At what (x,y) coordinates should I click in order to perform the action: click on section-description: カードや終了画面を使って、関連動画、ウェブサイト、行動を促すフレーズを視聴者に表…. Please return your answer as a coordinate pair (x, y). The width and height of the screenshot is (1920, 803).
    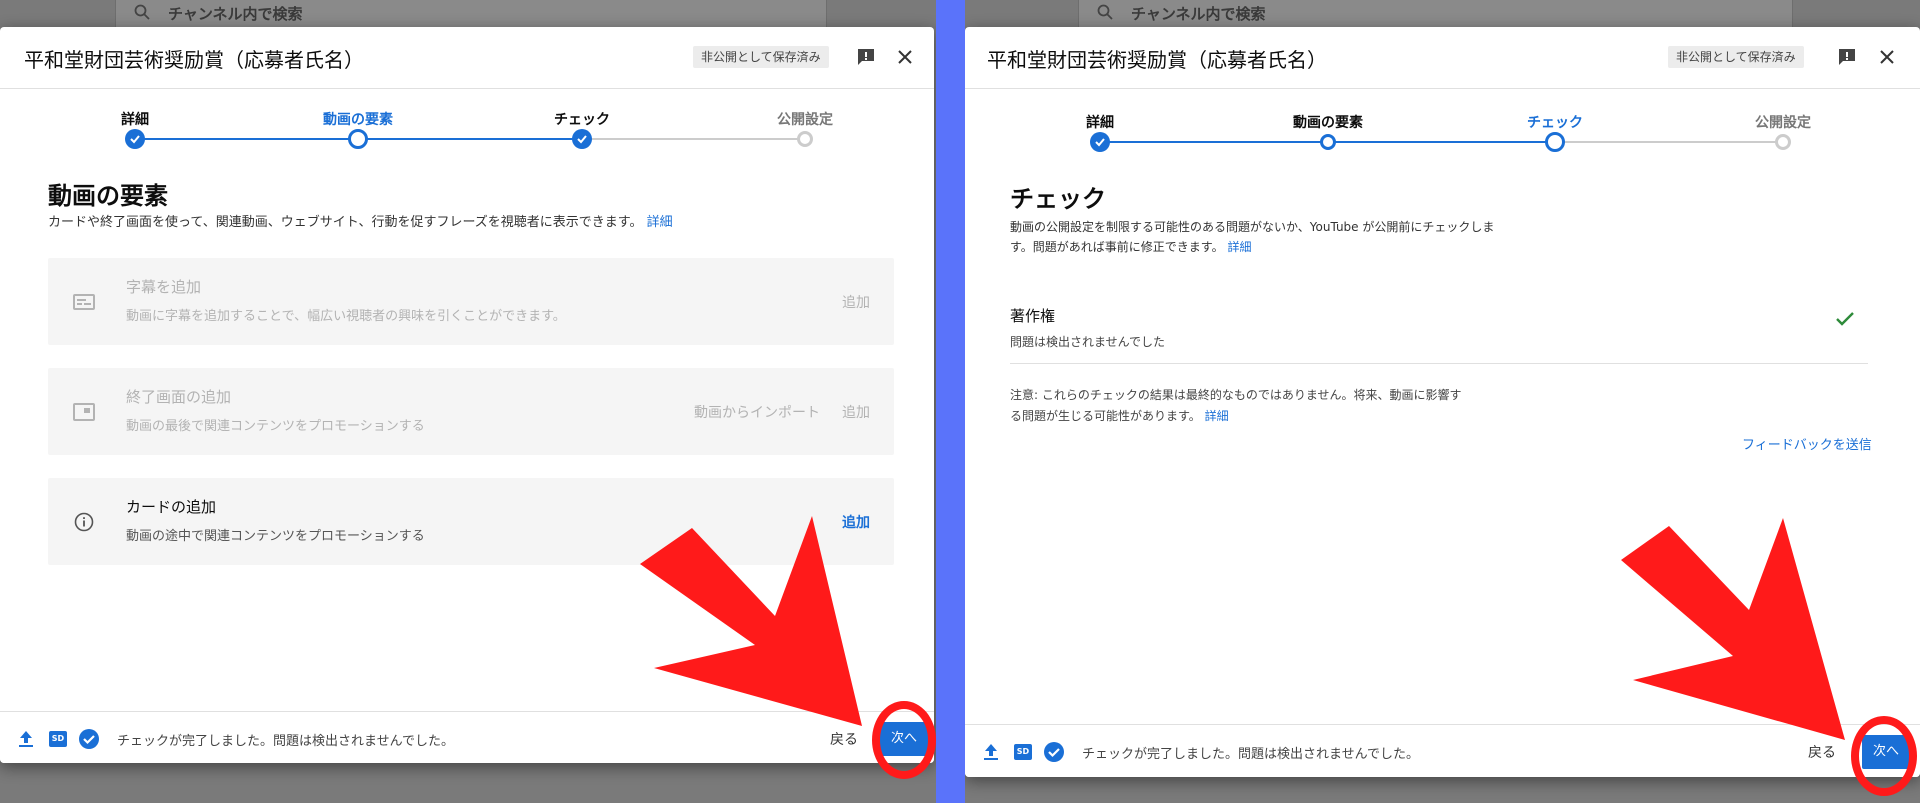
    Looking at the image, I should click on (360, 223).